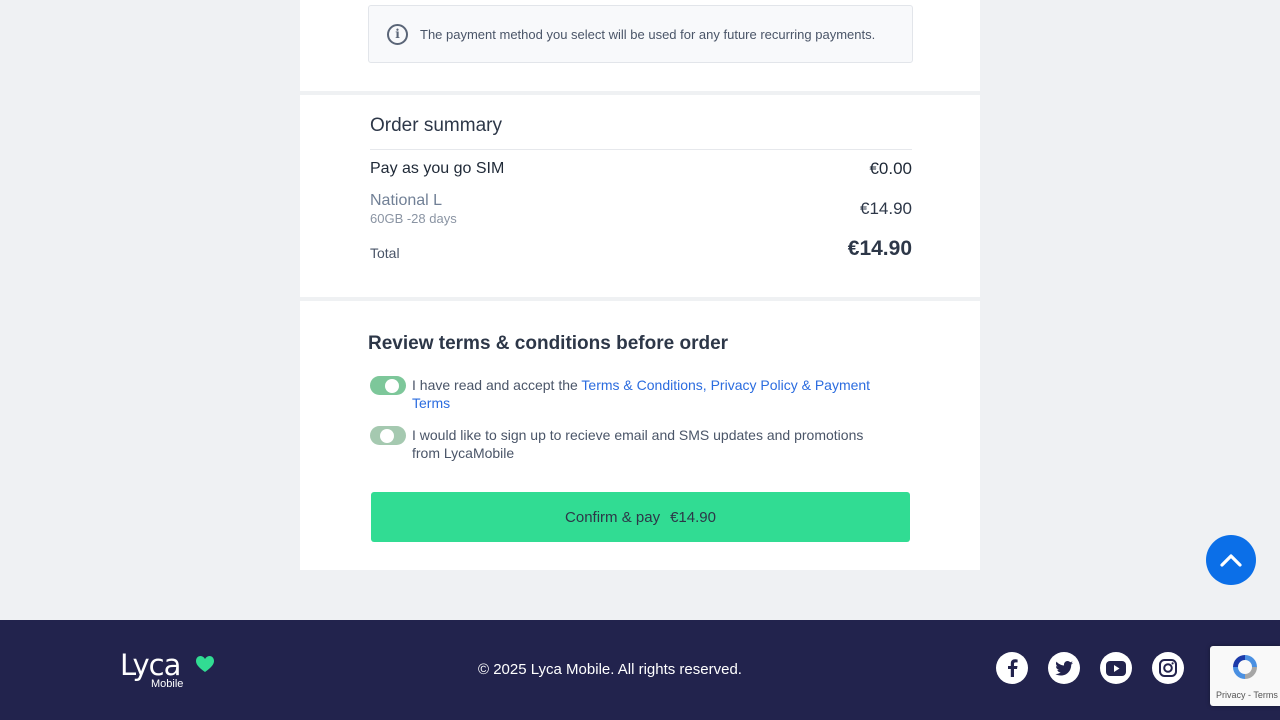 Image resolution: width=1280 pixels, height=720 pixels. Describe the element at coordinates (497, 385) in the screenshot. I see `accept-terms-prefix: I have read and accept the` at that location.